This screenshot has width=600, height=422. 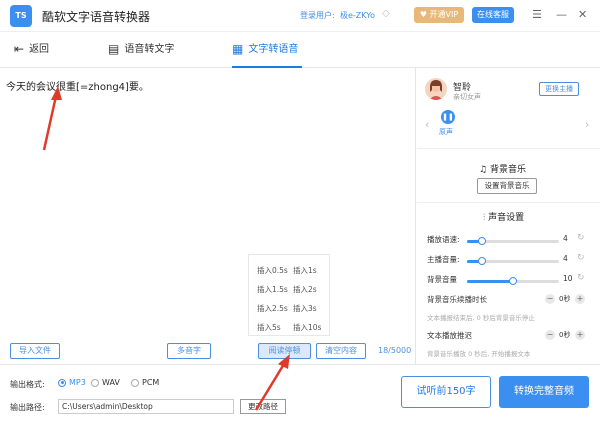 What do you see at coordinates (443, 239) in the screenshot?
I see `speed-label: 播放语速:` at bounding box center [443, 239].